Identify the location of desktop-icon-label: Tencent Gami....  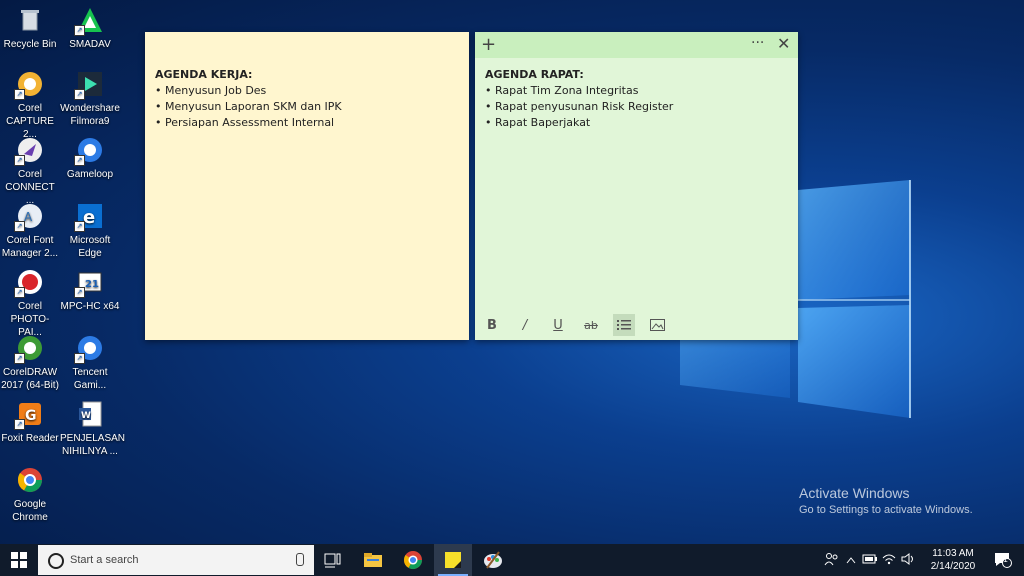
(90, 379).